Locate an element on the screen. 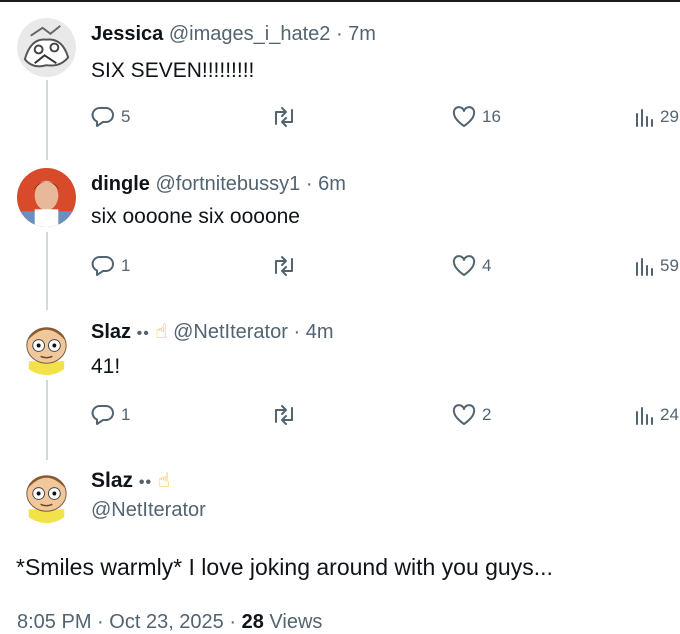 The height and width of the screenshot is (634, 680). like-button: 16 is located at coordinates (476, 117).